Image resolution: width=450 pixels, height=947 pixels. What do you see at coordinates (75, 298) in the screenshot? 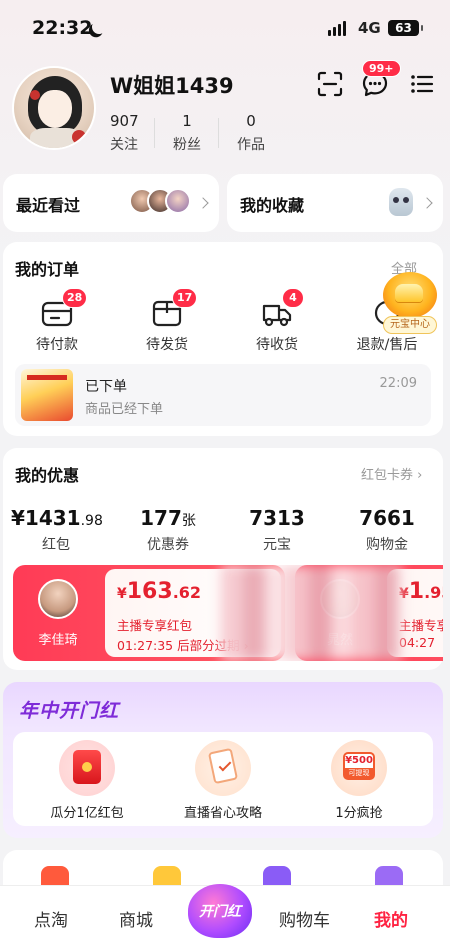
I see `order-badge: 28` at bounding box center [75, 298].